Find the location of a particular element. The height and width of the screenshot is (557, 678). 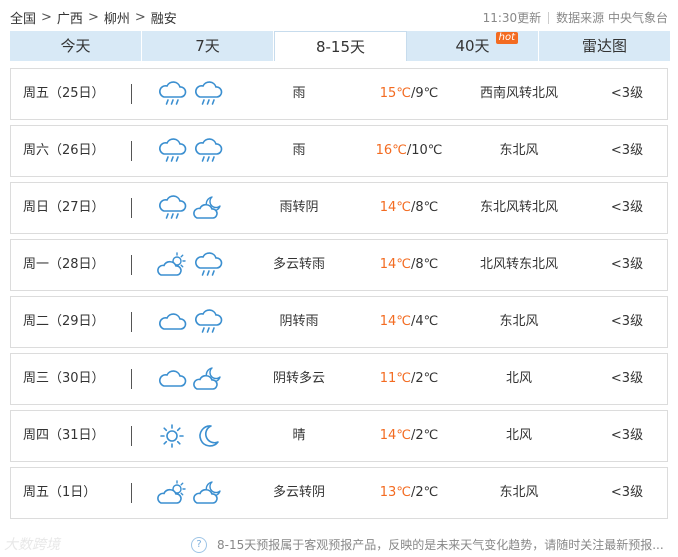

temp-high: 13℃ is located at coordinates (395, 492).